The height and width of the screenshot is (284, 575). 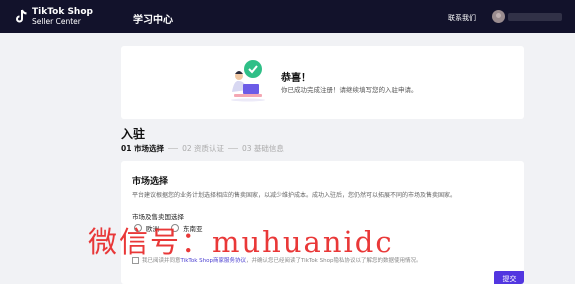 What do you see at coordinates (142, 148) in the screenshot?
I see `step-market-selection: 01 市场选择` at bounding box center [142, 148].